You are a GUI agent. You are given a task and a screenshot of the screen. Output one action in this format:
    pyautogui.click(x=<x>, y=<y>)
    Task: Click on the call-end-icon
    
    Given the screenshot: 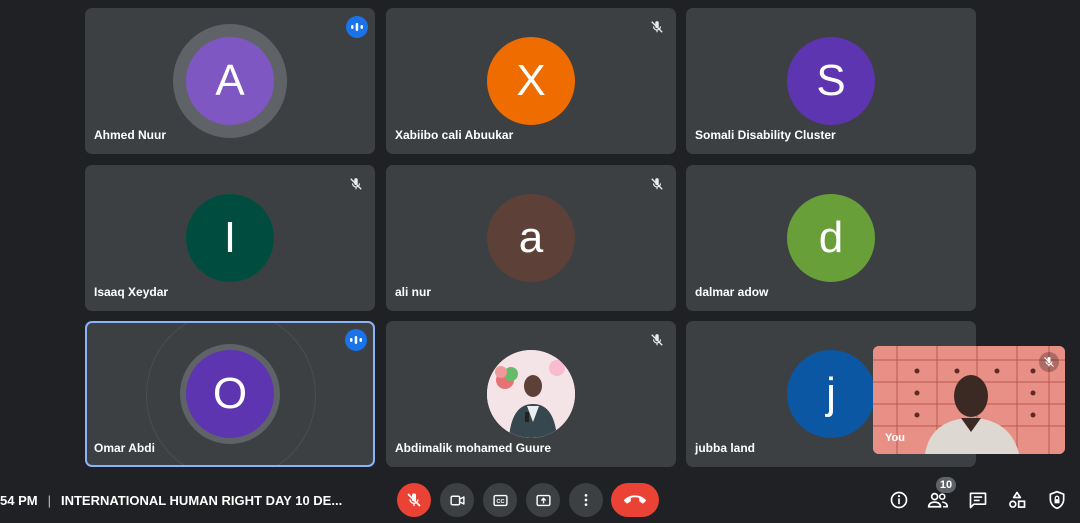 What is the action you would take?
    pyautogui.click(x=635, y=500)
    